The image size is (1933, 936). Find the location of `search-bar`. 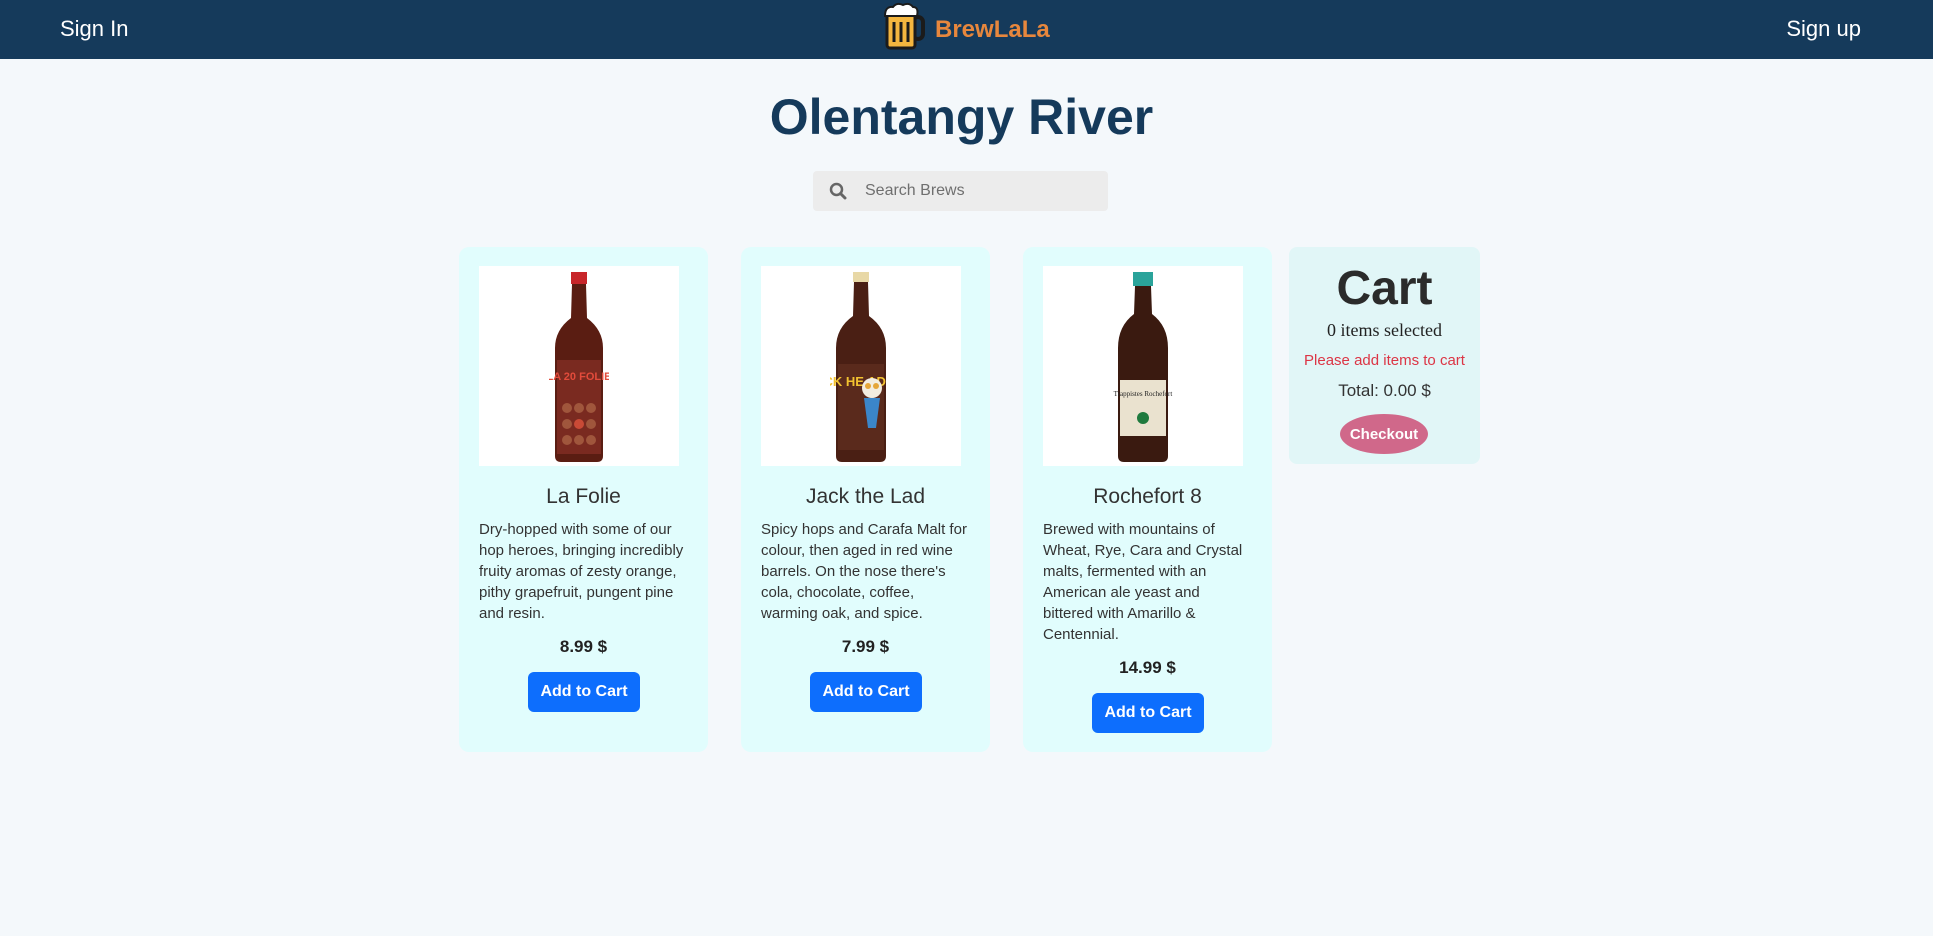

search-bar is located at coordinates (960, 191).